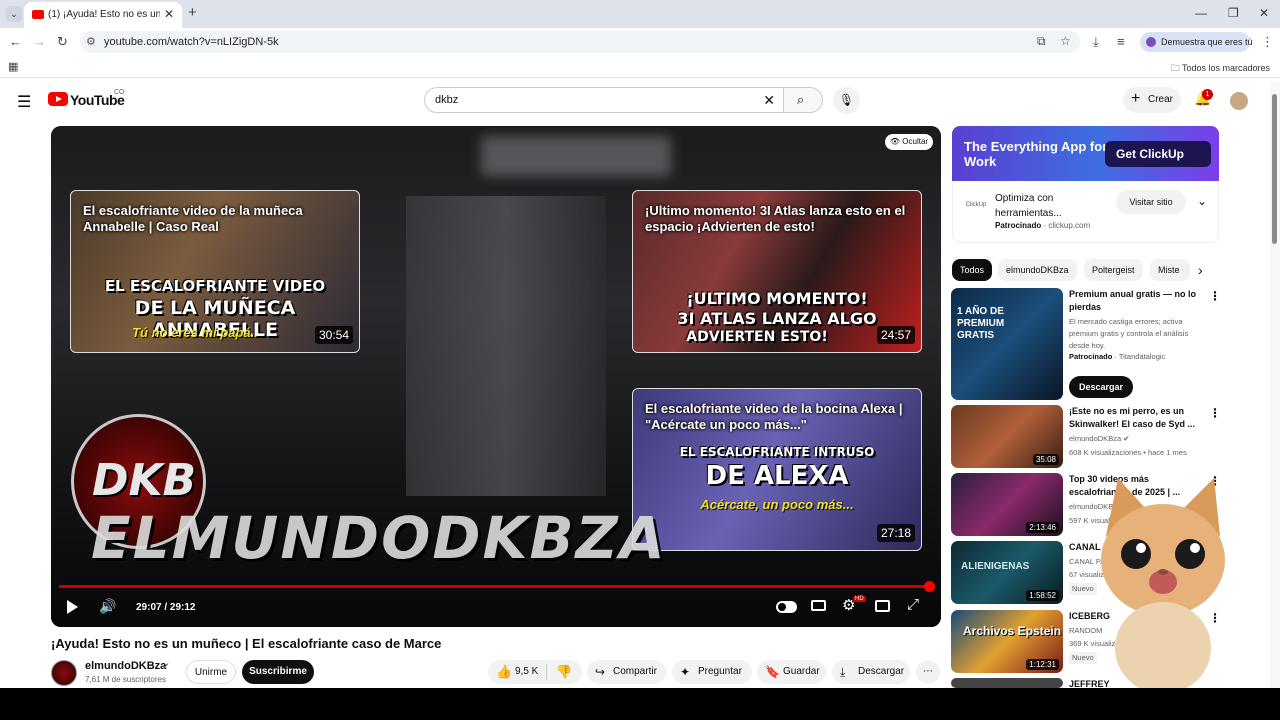 This screenshot has height=720, width=1280. I want to click on chip-poltergeist: Poltergeist, so click(1113, 270).